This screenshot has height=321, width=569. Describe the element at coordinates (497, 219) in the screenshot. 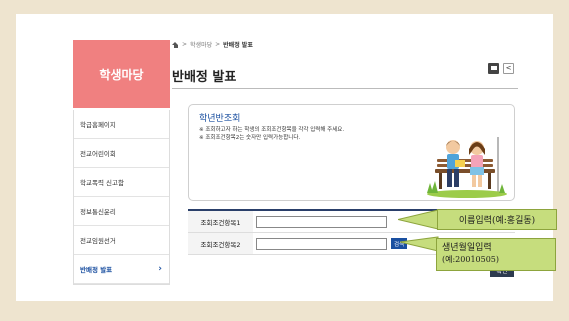

I see `name-hint-callout: 이름입력(예:홍길동)` at that location.